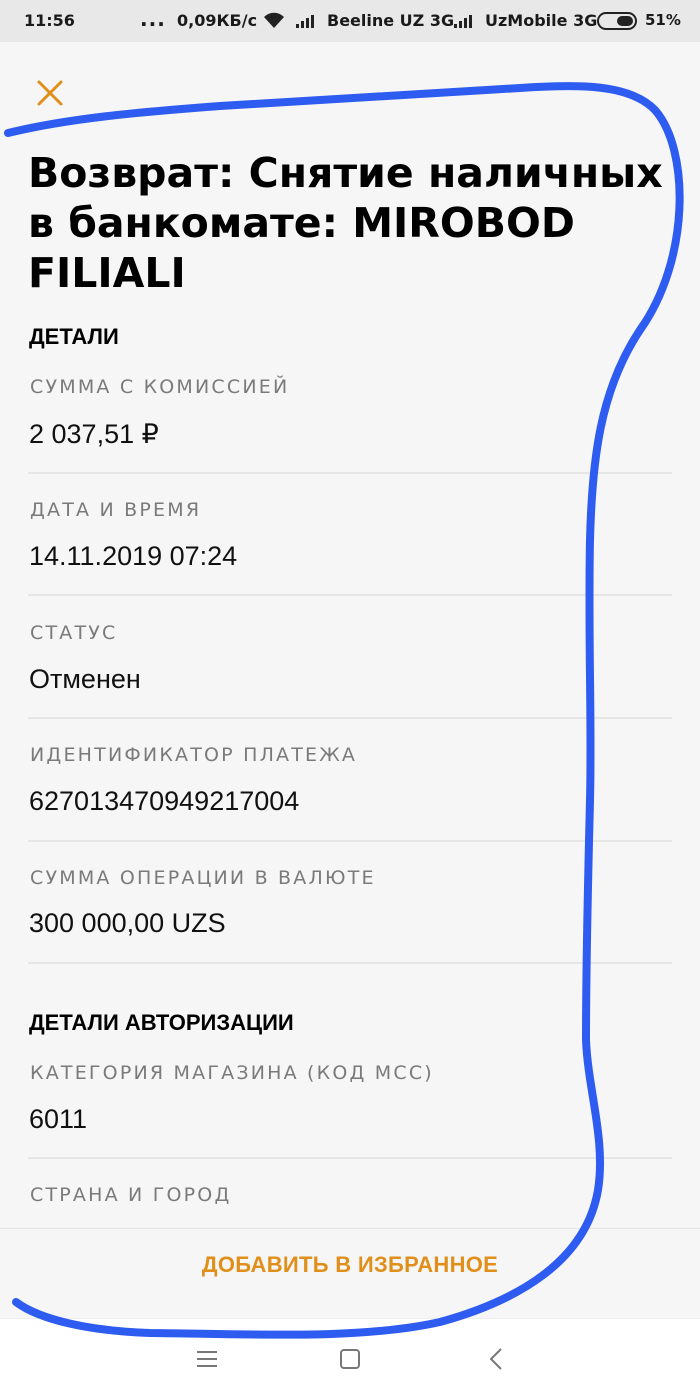 This screenshot has height=1400, width=700. What do you see at coordinates (203, 878) in the screenshot?
I see `field-label-currency-amount: СУММА ОПЕРАЦИИ В ВАЛЮТЕ` at bounding box center [203, 878].